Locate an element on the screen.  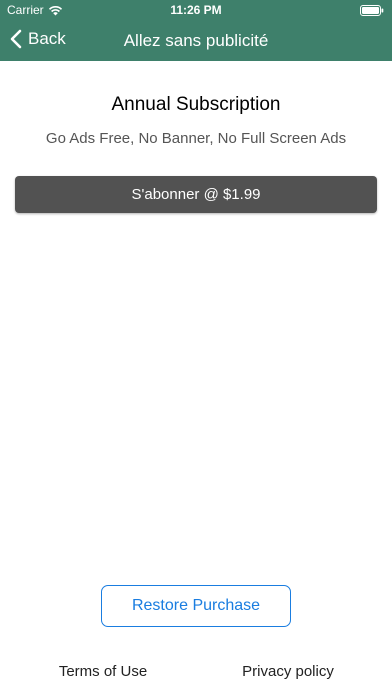
page-title: Allez sans publicité is located at coordinates (196, 40).